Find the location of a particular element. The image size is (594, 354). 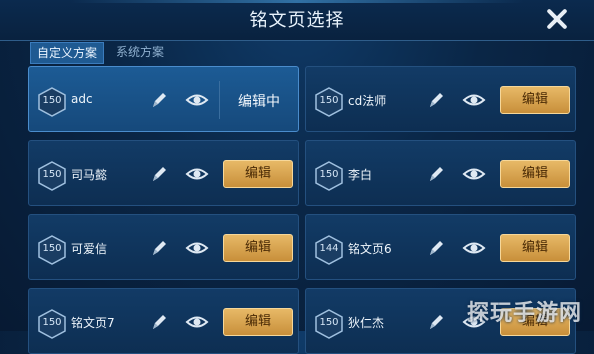

editing-status: 编辑中 is located at coordinates (259, 102).